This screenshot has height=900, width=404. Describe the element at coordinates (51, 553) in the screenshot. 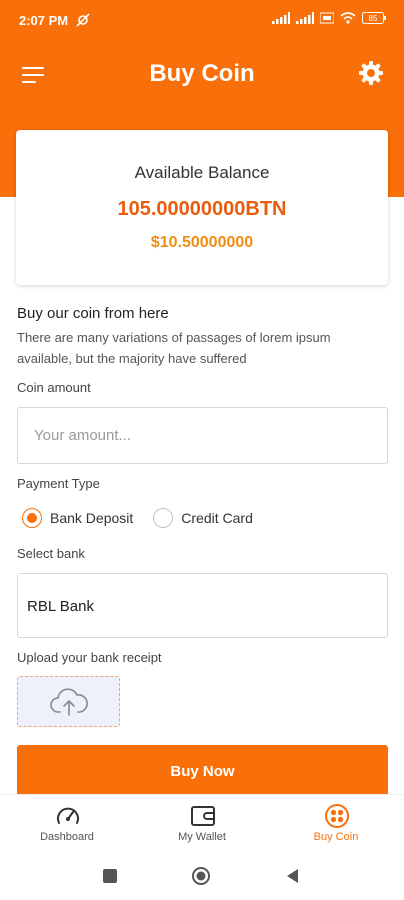

I see `select-bank-label: Select bank` at that location.